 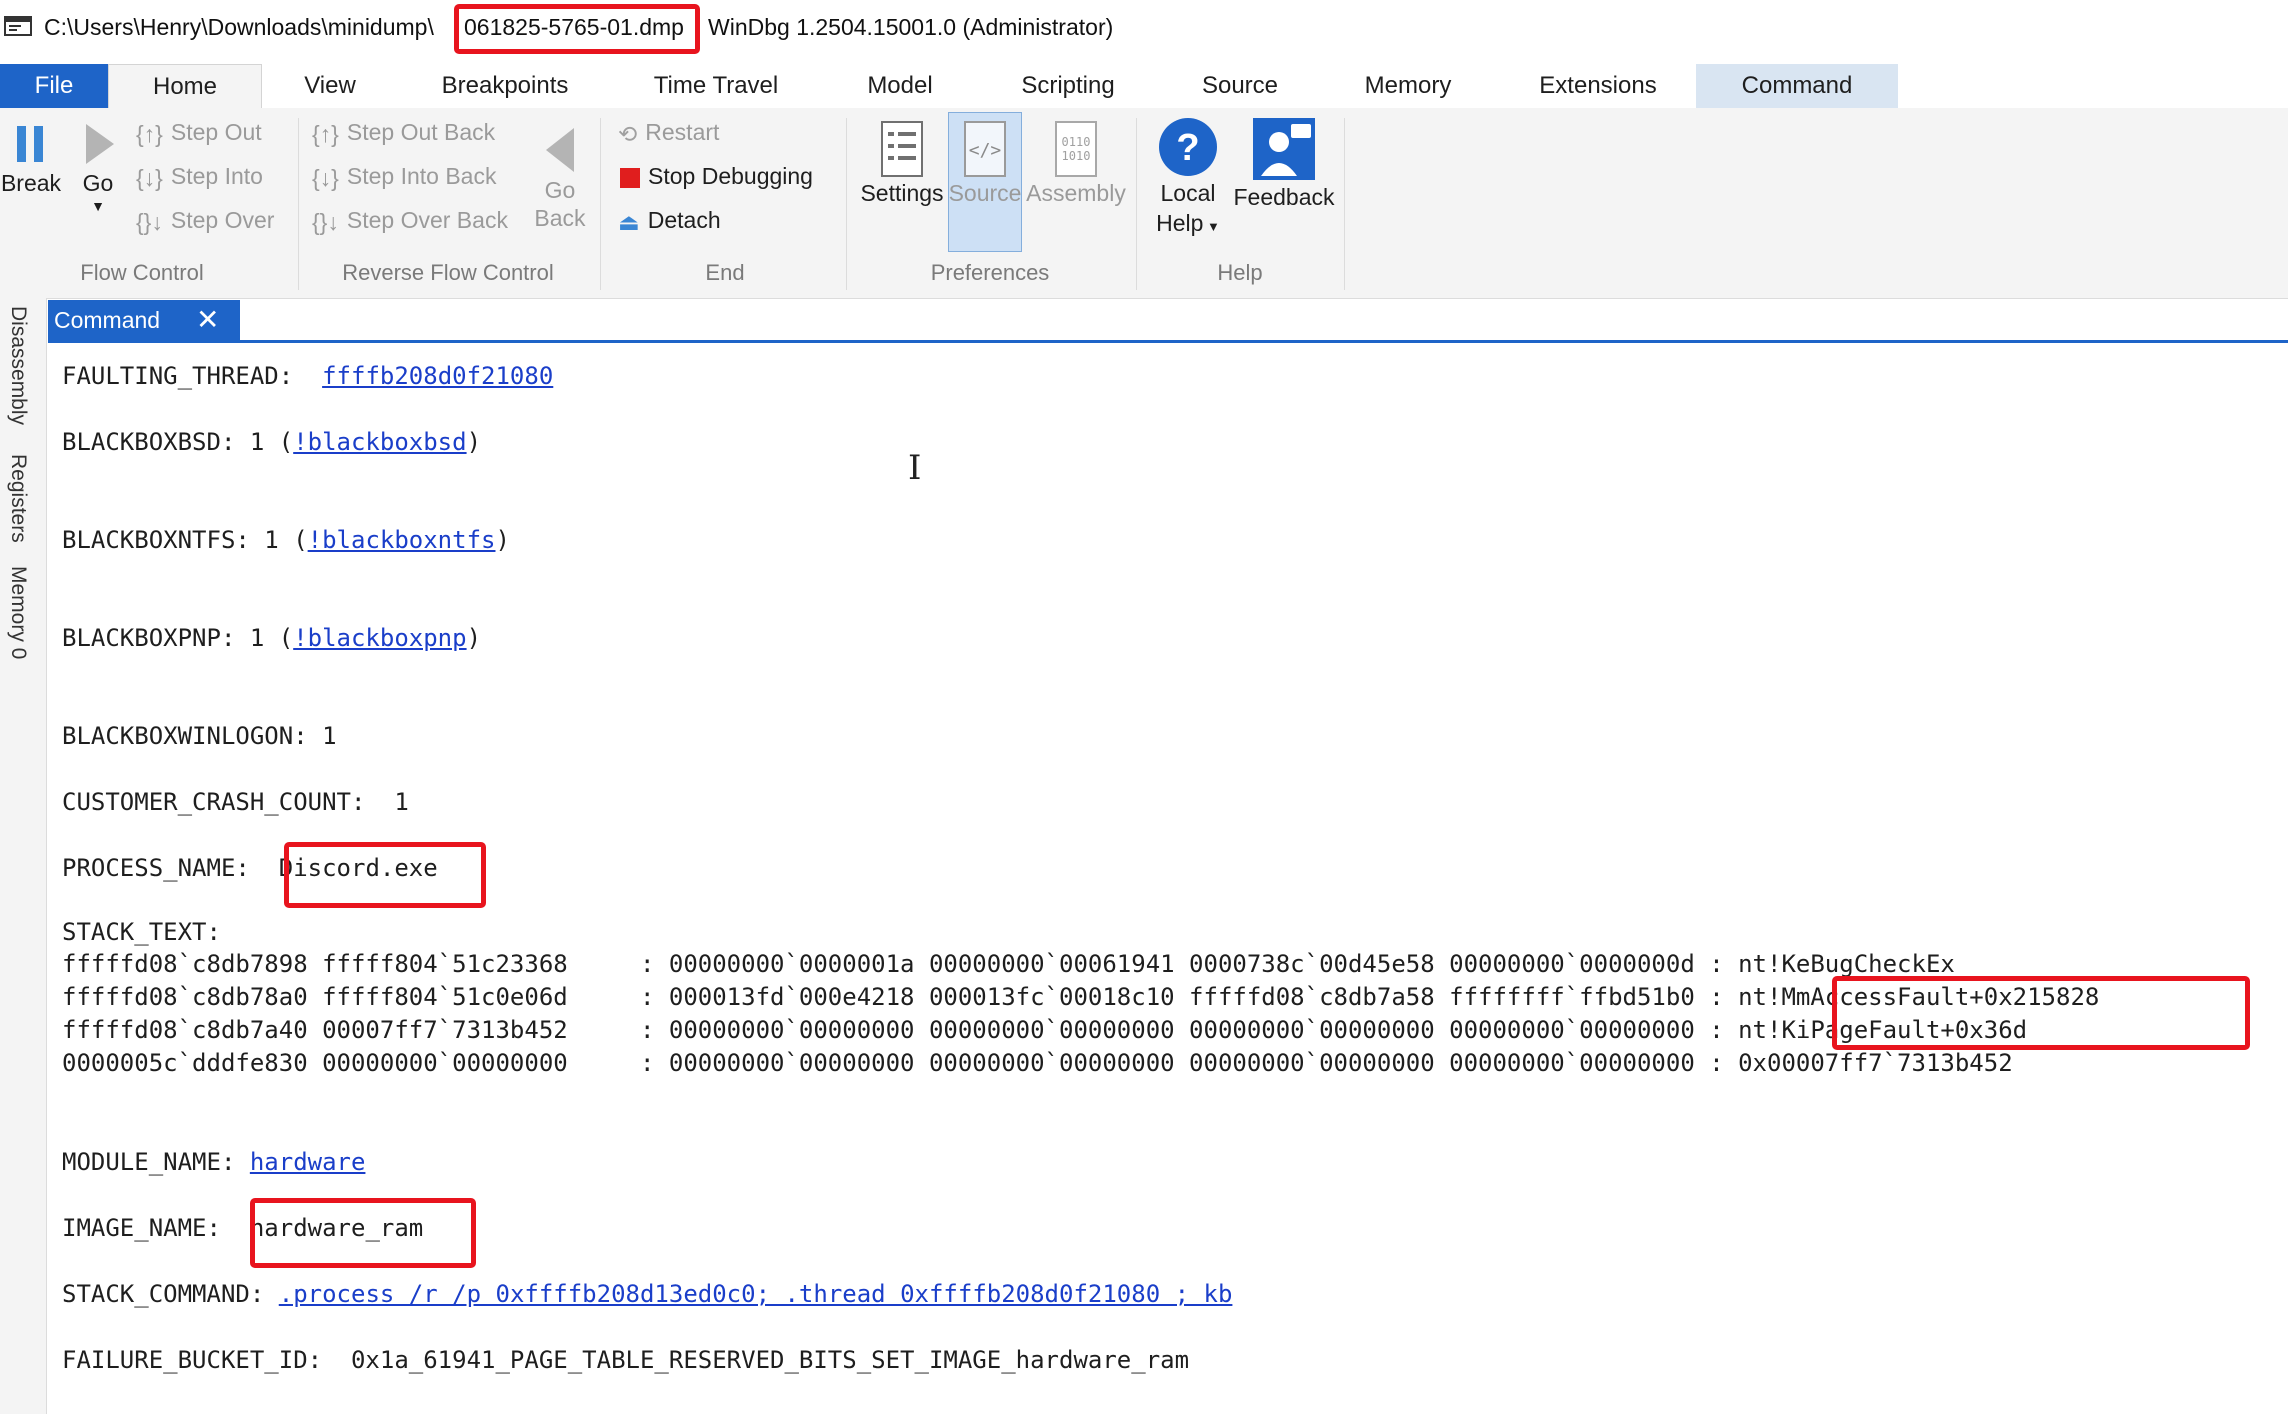 I want to click on blackboxbsd-link: !blackboxbsd, so click(x=379, y=442).